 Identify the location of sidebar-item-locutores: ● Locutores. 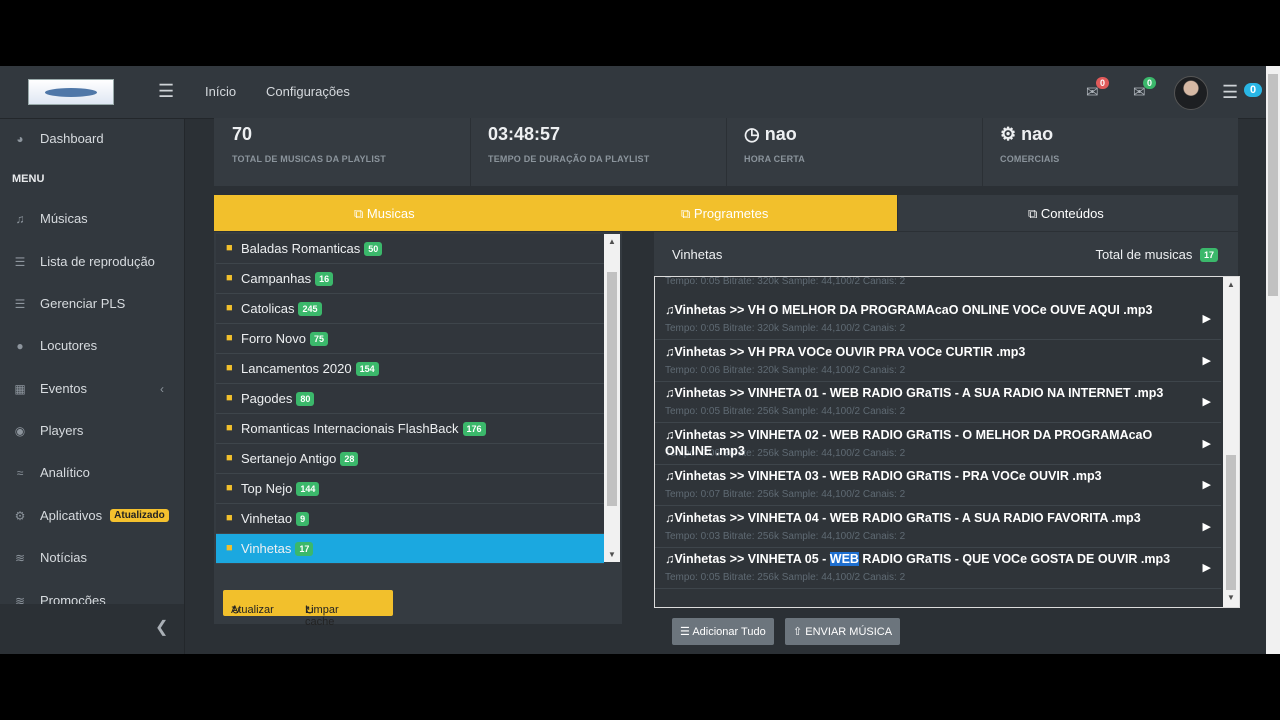
(54, 345).